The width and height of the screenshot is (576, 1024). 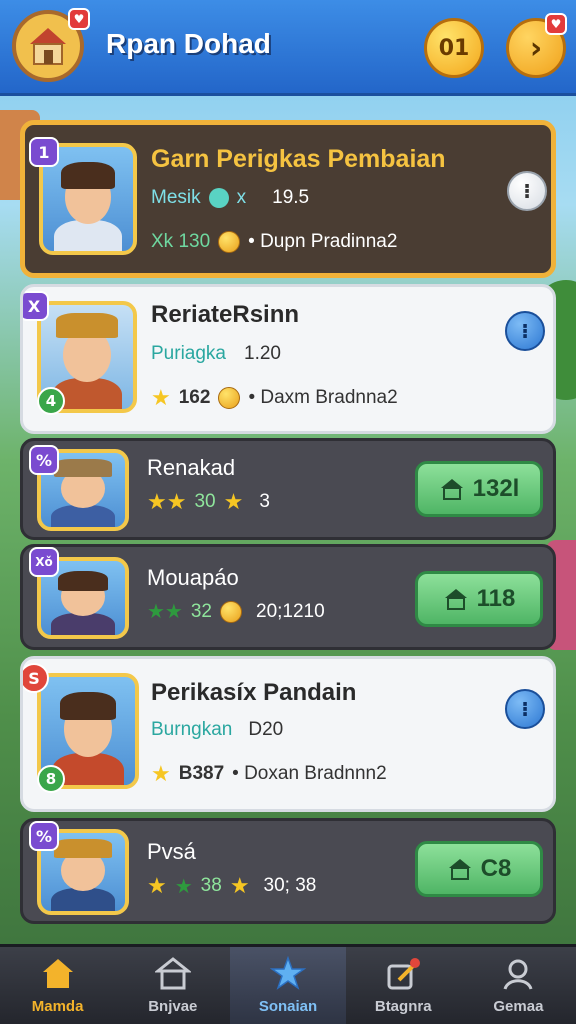 I want to click on nav-item-social: Sonaian, so click(x=288, y=985).